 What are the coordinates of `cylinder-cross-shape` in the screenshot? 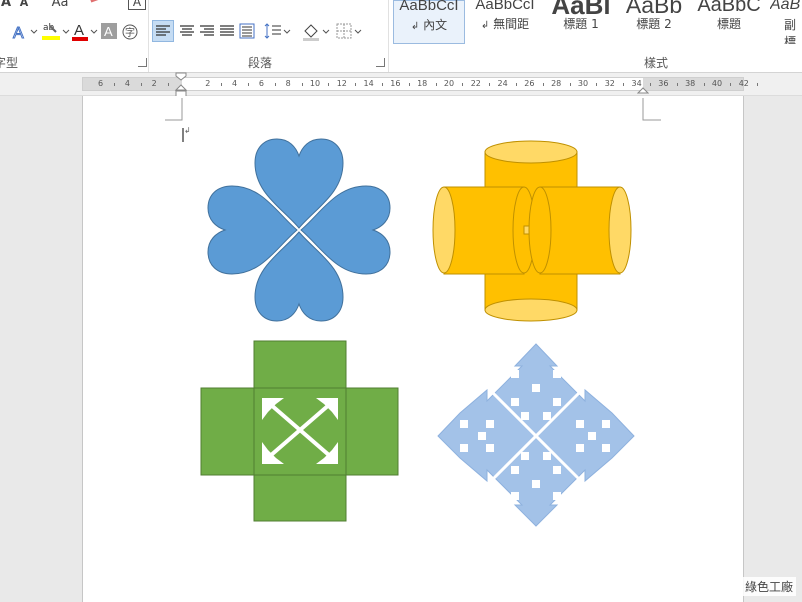 It's located at (532, 231).